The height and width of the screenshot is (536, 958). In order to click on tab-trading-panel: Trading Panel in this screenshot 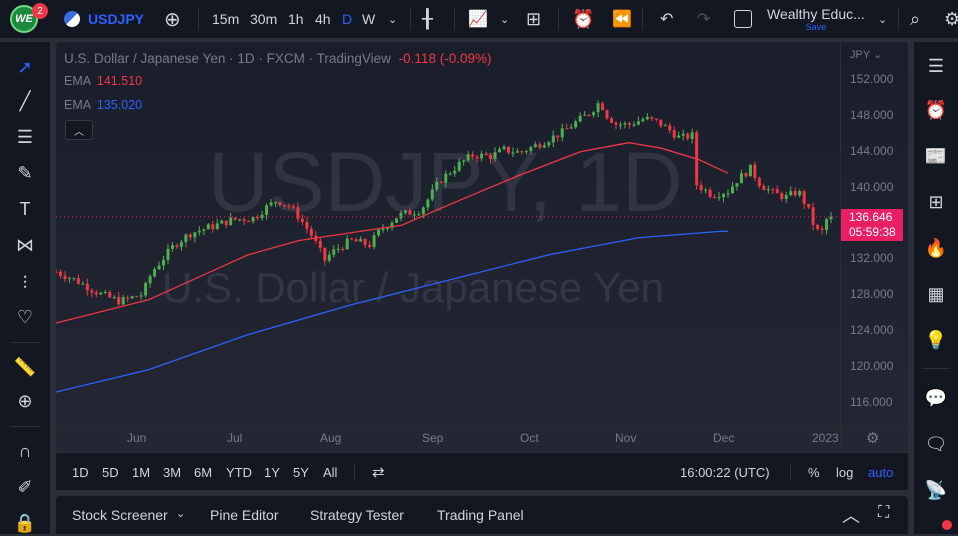, I will do `click(480, 515)`.